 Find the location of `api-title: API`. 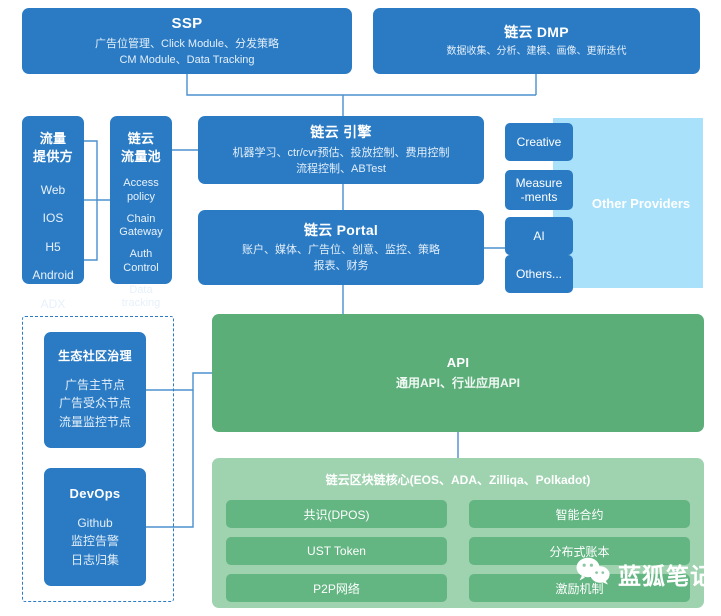

api-title: API is located at coordinates (458, 362).